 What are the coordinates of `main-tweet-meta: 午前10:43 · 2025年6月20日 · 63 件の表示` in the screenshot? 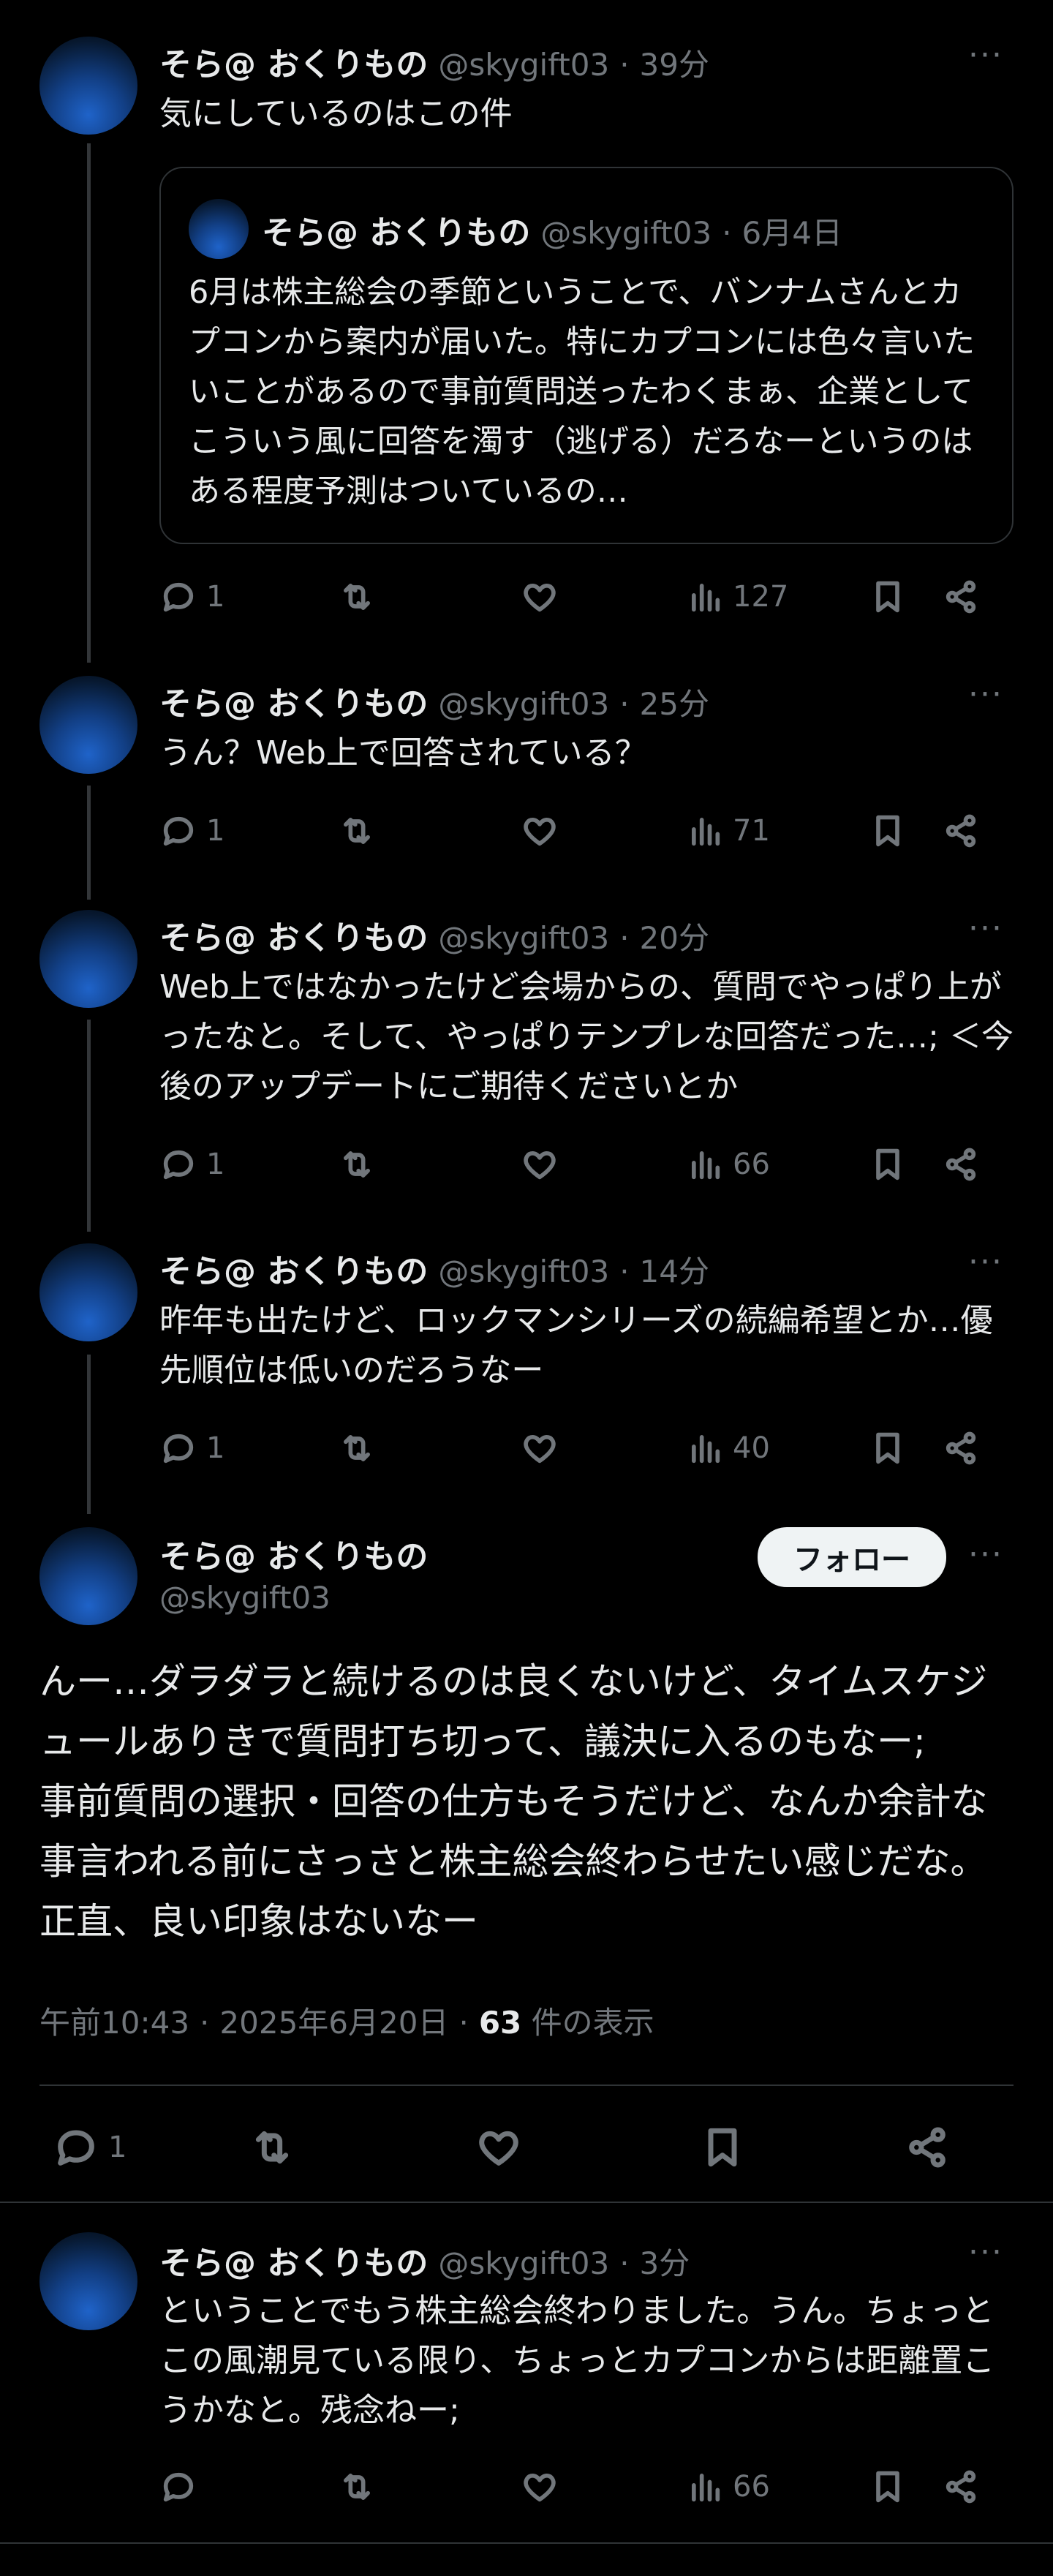 It's located at (346, 2020).